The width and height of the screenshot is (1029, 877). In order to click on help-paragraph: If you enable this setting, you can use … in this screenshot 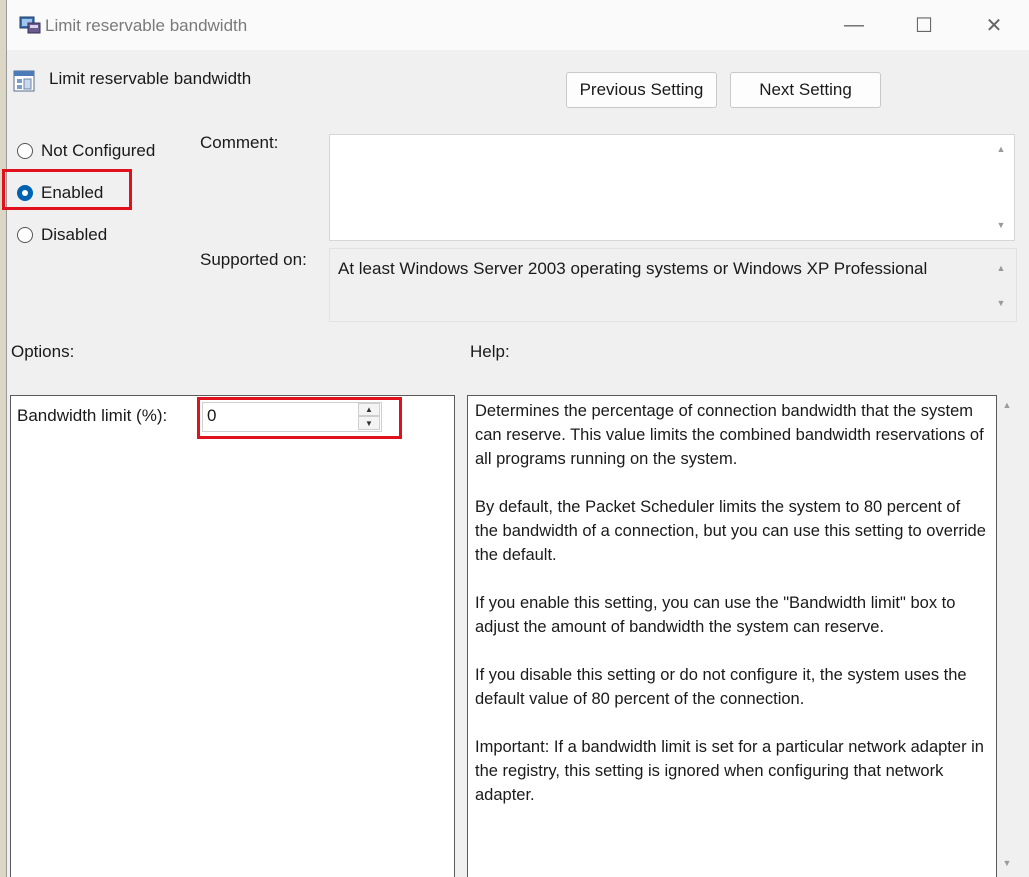, I will do `click(715, 615)`.